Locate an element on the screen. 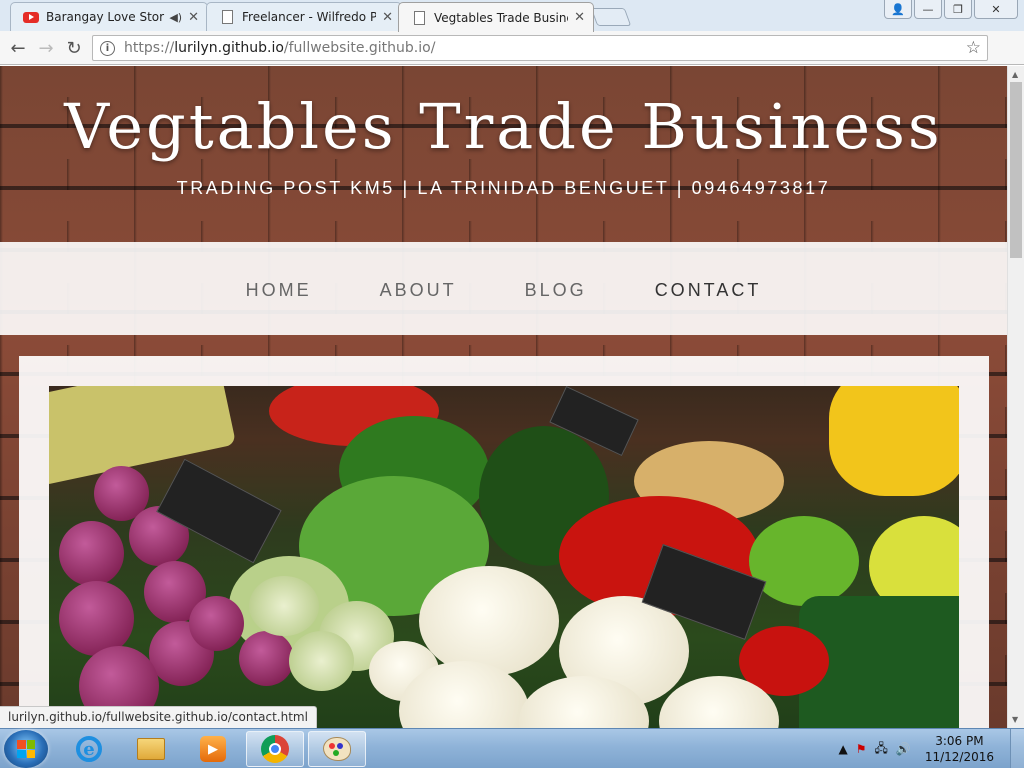  nav-home: HOME is located at coordinates (279, 290).